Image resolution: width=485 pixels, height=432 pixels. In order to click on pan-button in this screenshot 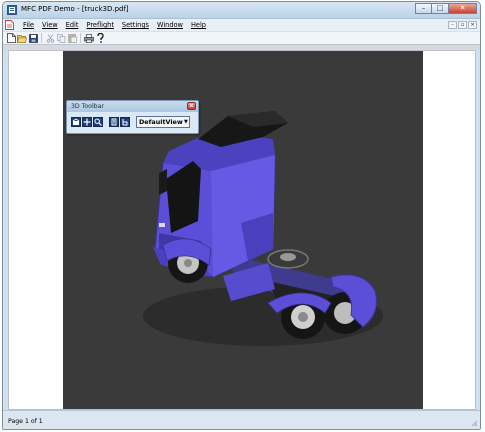, I will do `click(87, 122)`.